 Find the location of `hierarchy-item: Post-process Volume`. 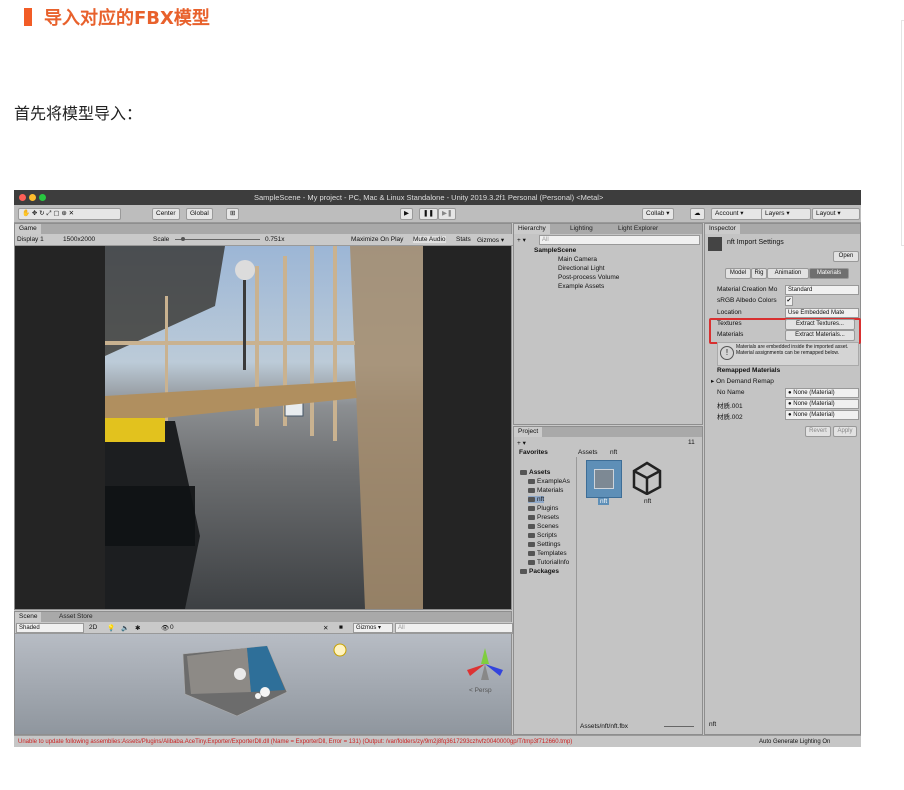

hierarchy-item: Post-process Volume is located at coordinates (588, 277).